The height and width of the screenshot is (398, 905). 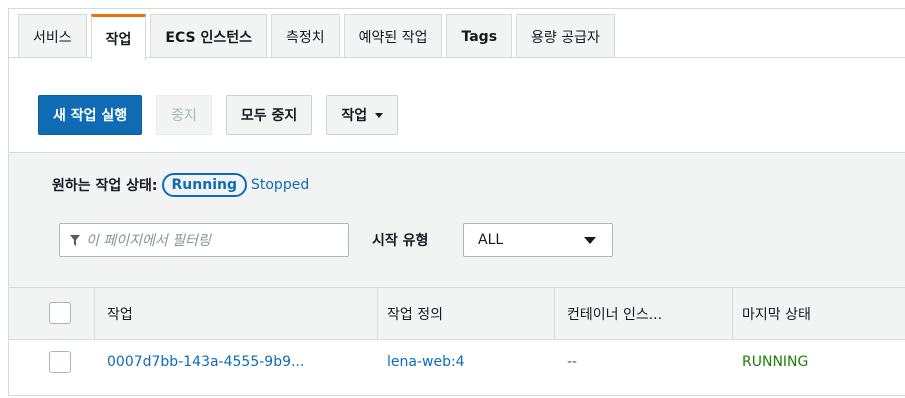 I want to click on task-definition-link: lena-web:4, so click(x=426, y=362).